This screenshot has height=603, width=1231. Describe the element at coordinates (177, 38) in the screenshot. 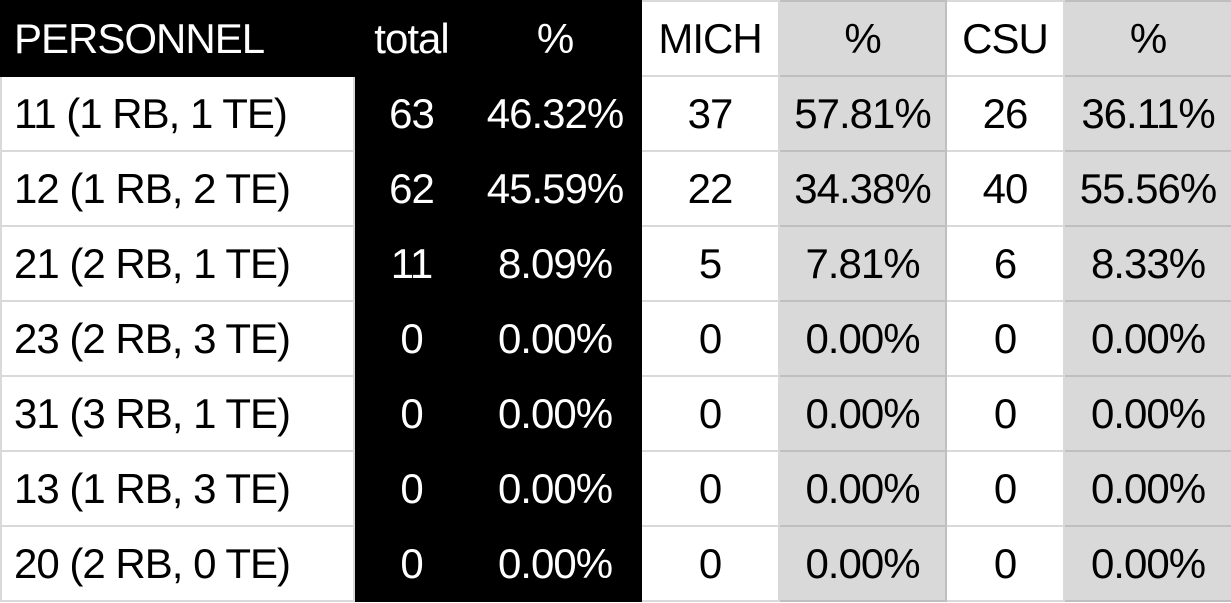

I see `header-personnel: PERSONNEL` at that location.